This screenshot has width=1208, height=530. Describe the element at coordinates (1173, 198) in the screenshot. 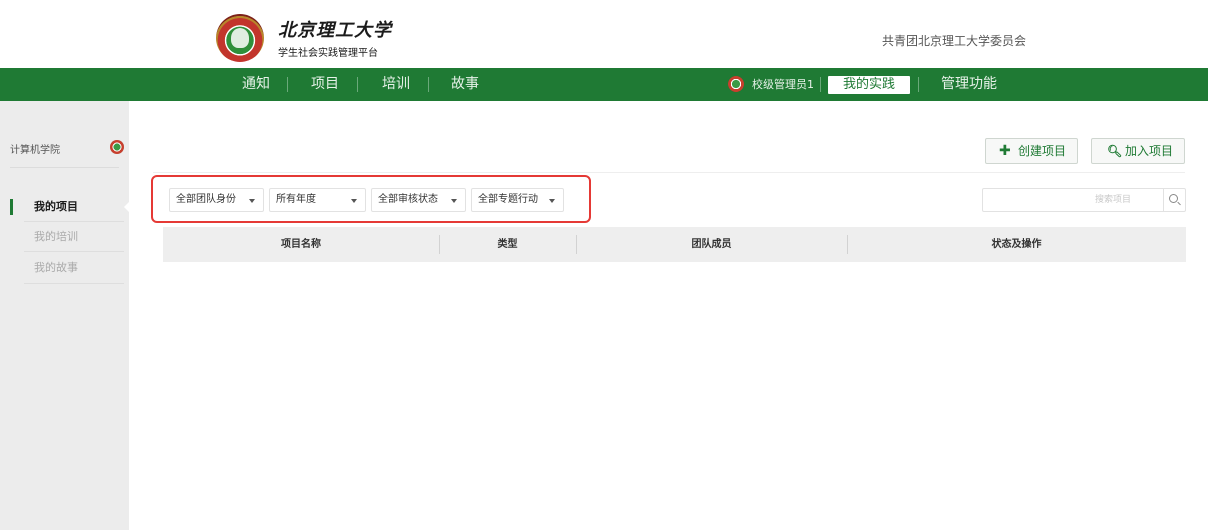

I see `search-icon` at that location.